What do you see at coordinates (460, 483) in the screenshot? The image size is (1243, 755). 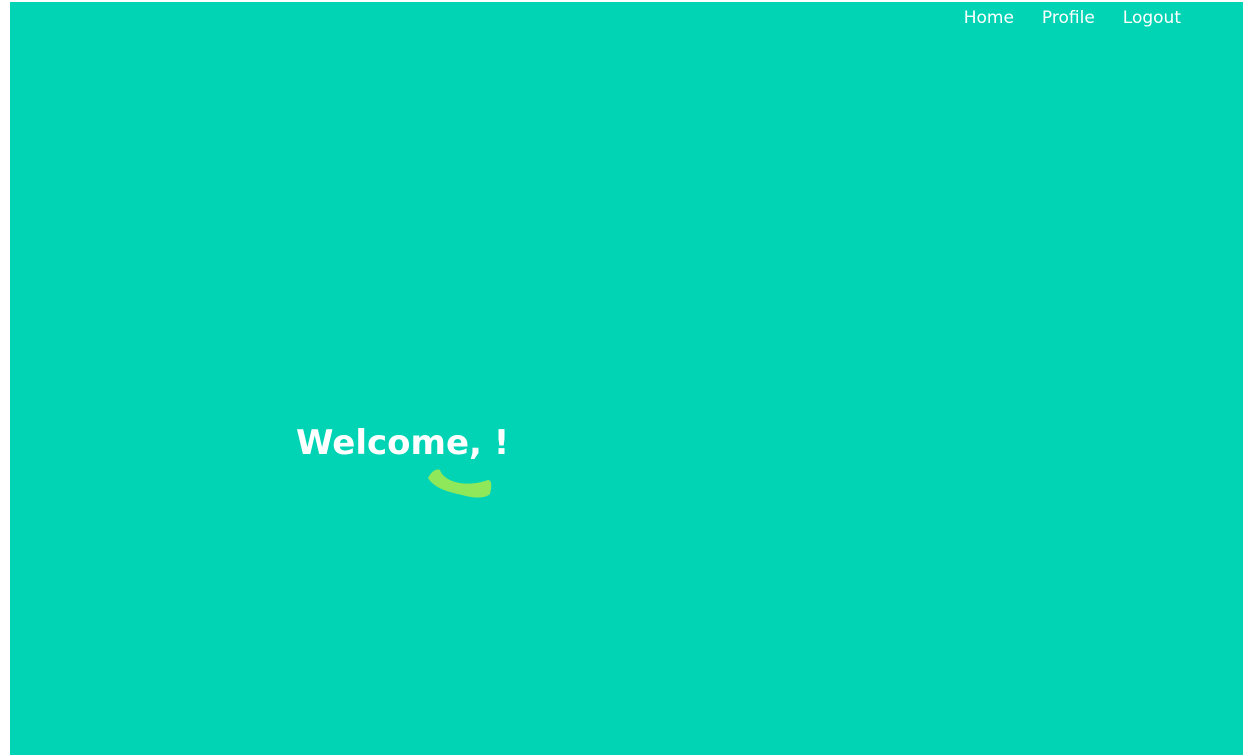 I see `brush-stroke-decoration` at bounding box center [460, 483].